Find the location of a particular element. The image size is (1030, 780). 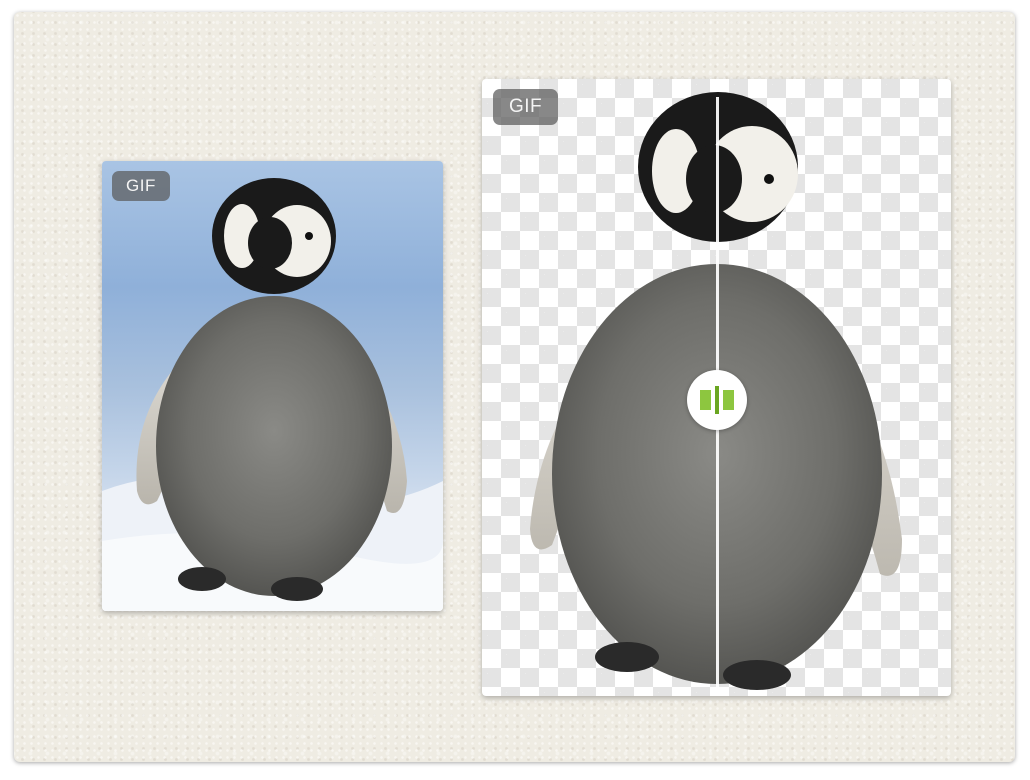

compare-slider-handle is located at coordinates (717, 400).